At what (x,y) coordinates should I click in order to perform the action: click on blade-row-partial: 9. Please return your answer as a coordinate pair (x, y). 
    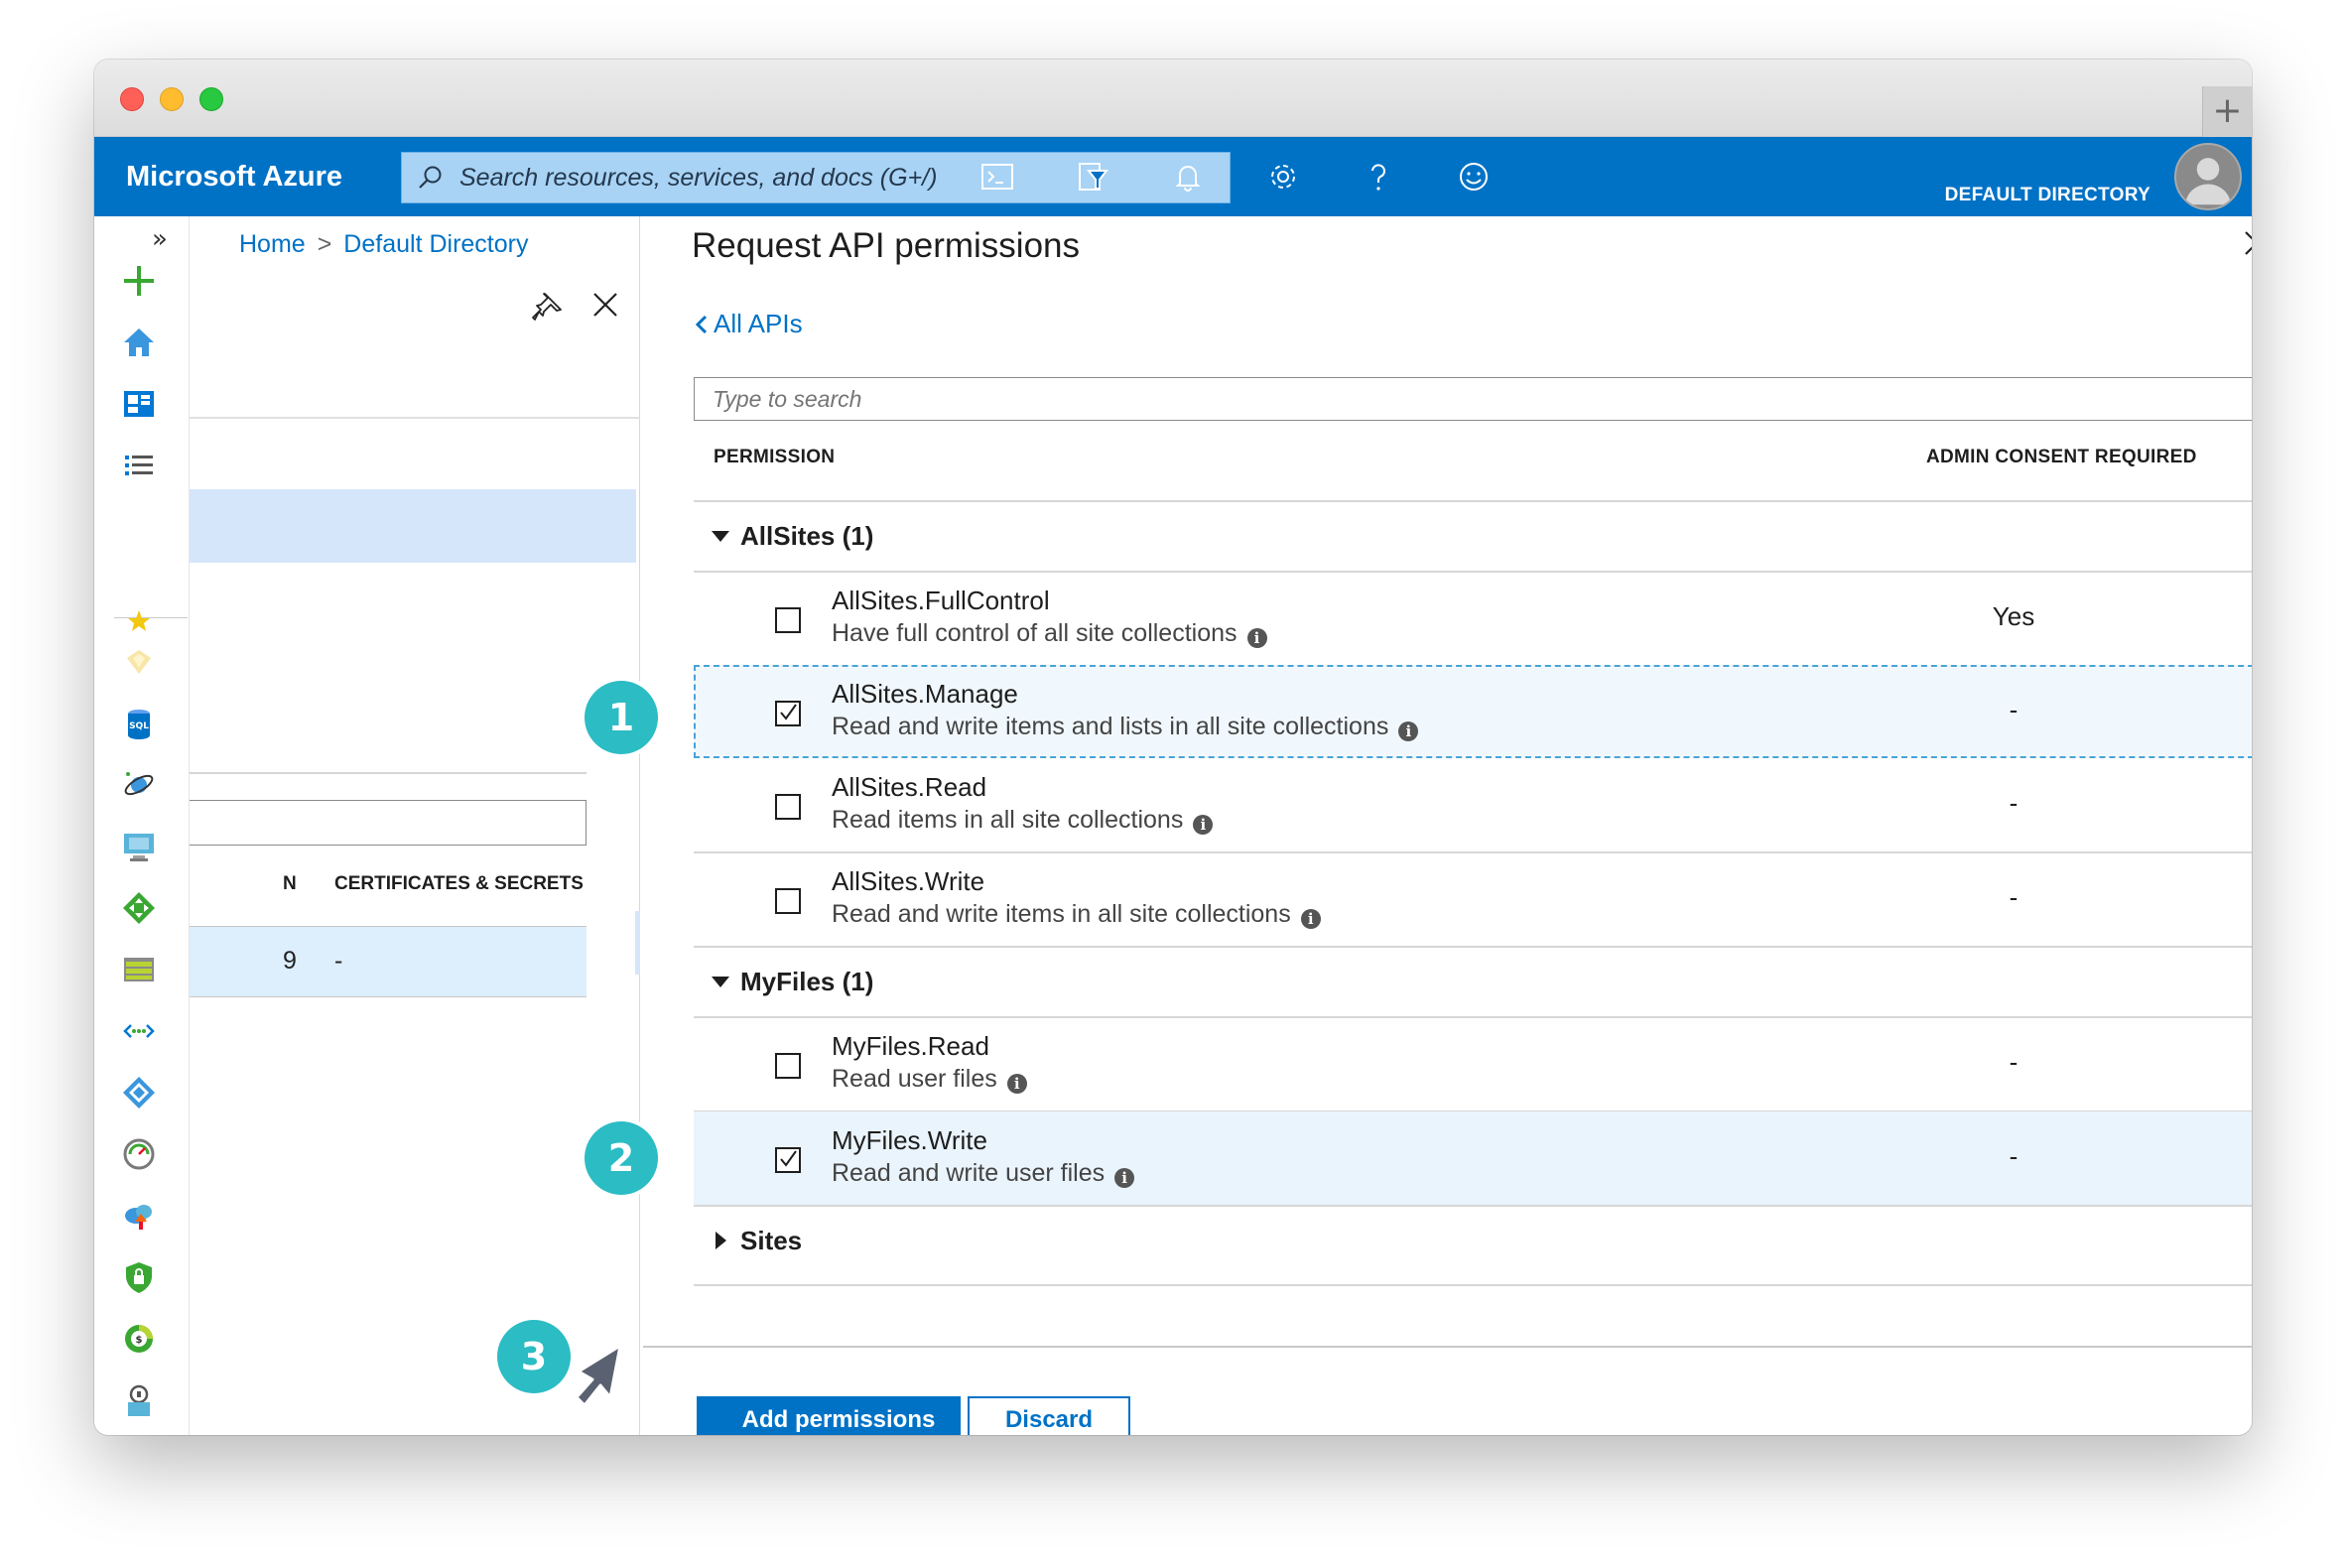
    Looking at the image, I should click on (290, 961).